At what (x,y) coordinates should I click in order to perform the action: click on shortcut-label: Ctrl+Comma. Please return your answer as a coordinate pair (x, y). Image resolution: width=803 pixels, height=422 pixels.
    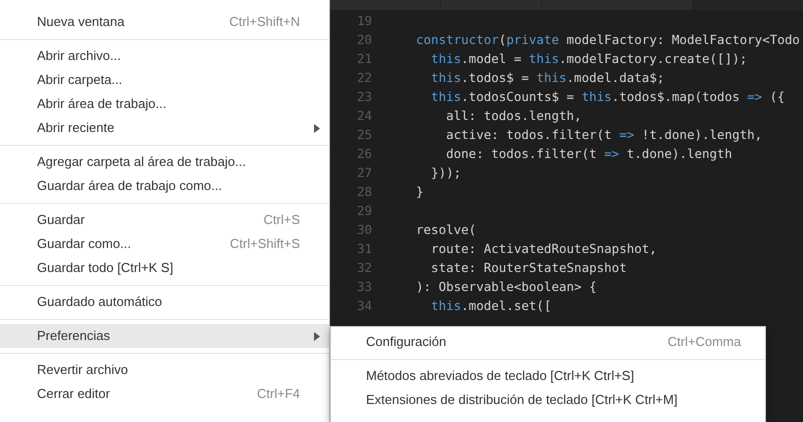
    Looking at the image, I should click on (704, 342).